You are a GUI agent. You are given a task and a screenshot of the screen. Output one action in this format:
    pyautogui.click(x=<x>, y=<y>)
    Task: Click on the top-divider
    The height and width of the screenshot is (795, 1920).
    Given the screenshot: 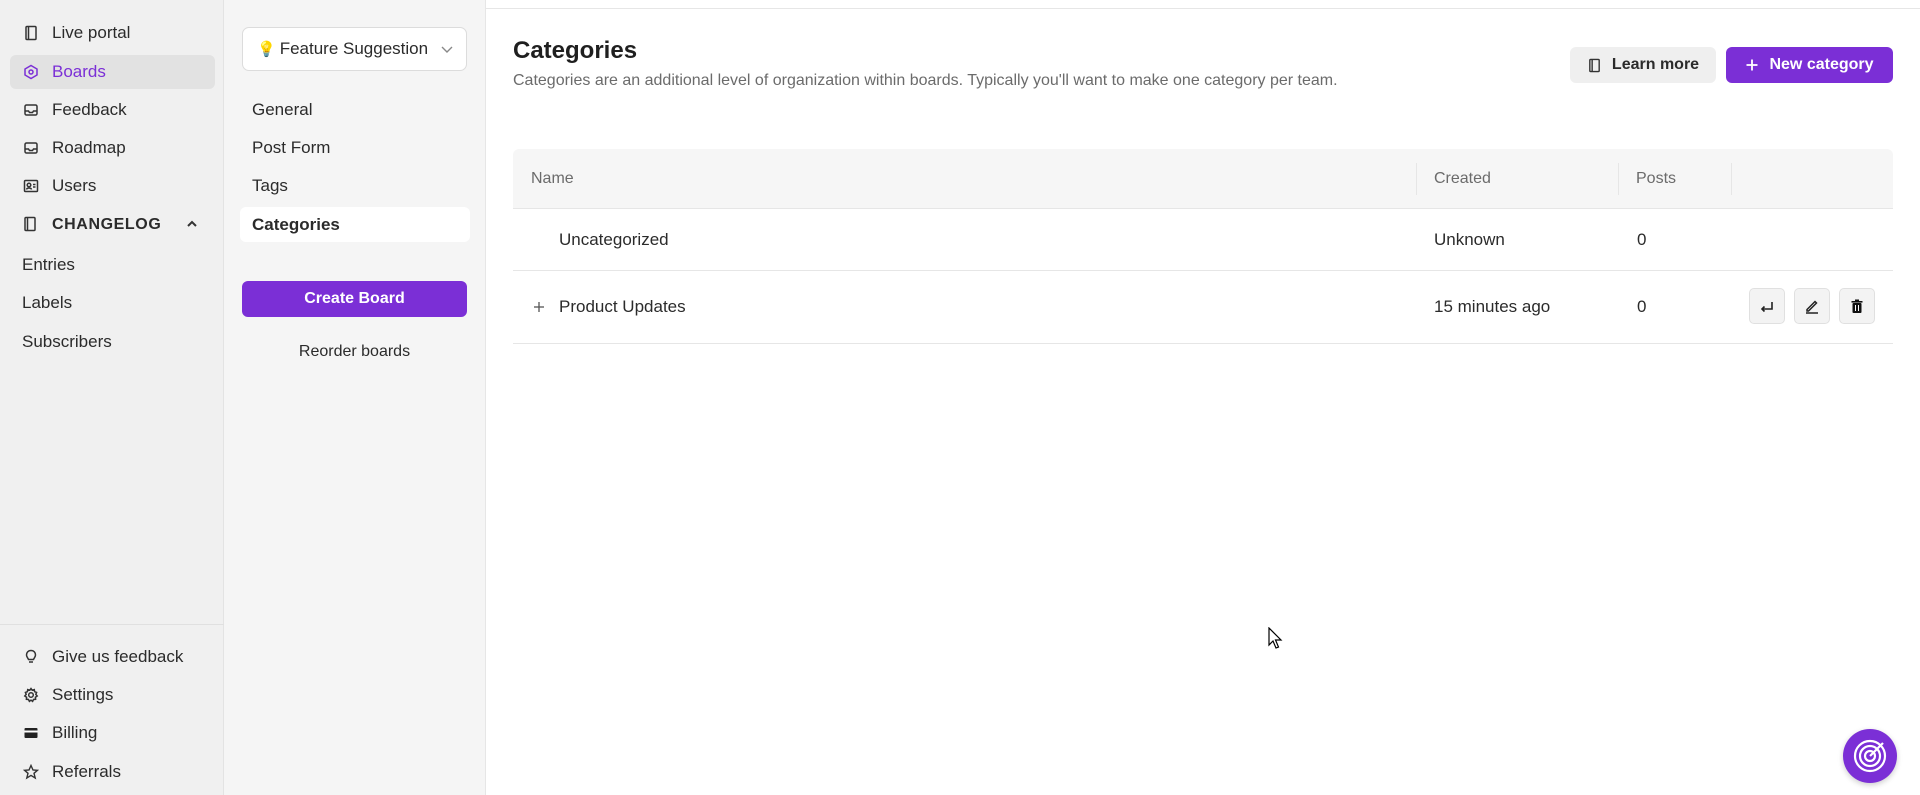 What is the action you would take?
    pyautogui.click(x=1203, y=8)
    